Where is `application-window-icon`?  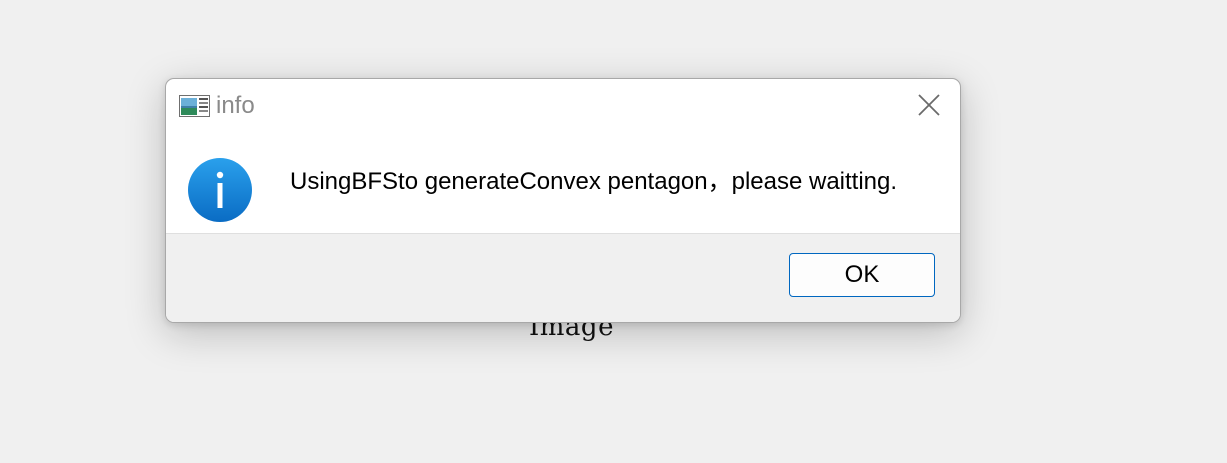 application-window-icon is located at coordinates (194, 106).